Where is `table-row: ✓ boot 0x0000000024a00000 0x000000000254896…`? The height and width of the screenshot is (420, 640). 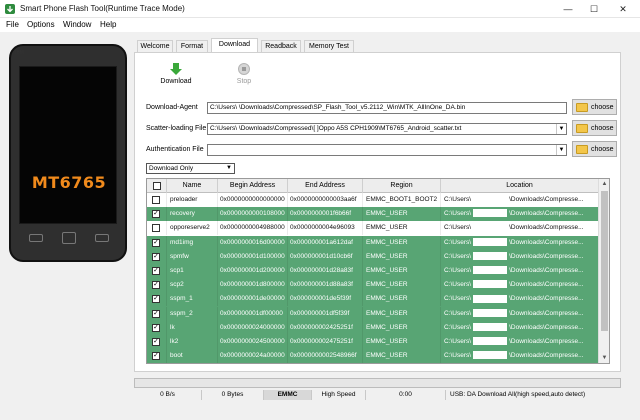 table-row: ✓ boot 0x0000000024a00000 0x000000000254896… is located at coordinates (373, 356).